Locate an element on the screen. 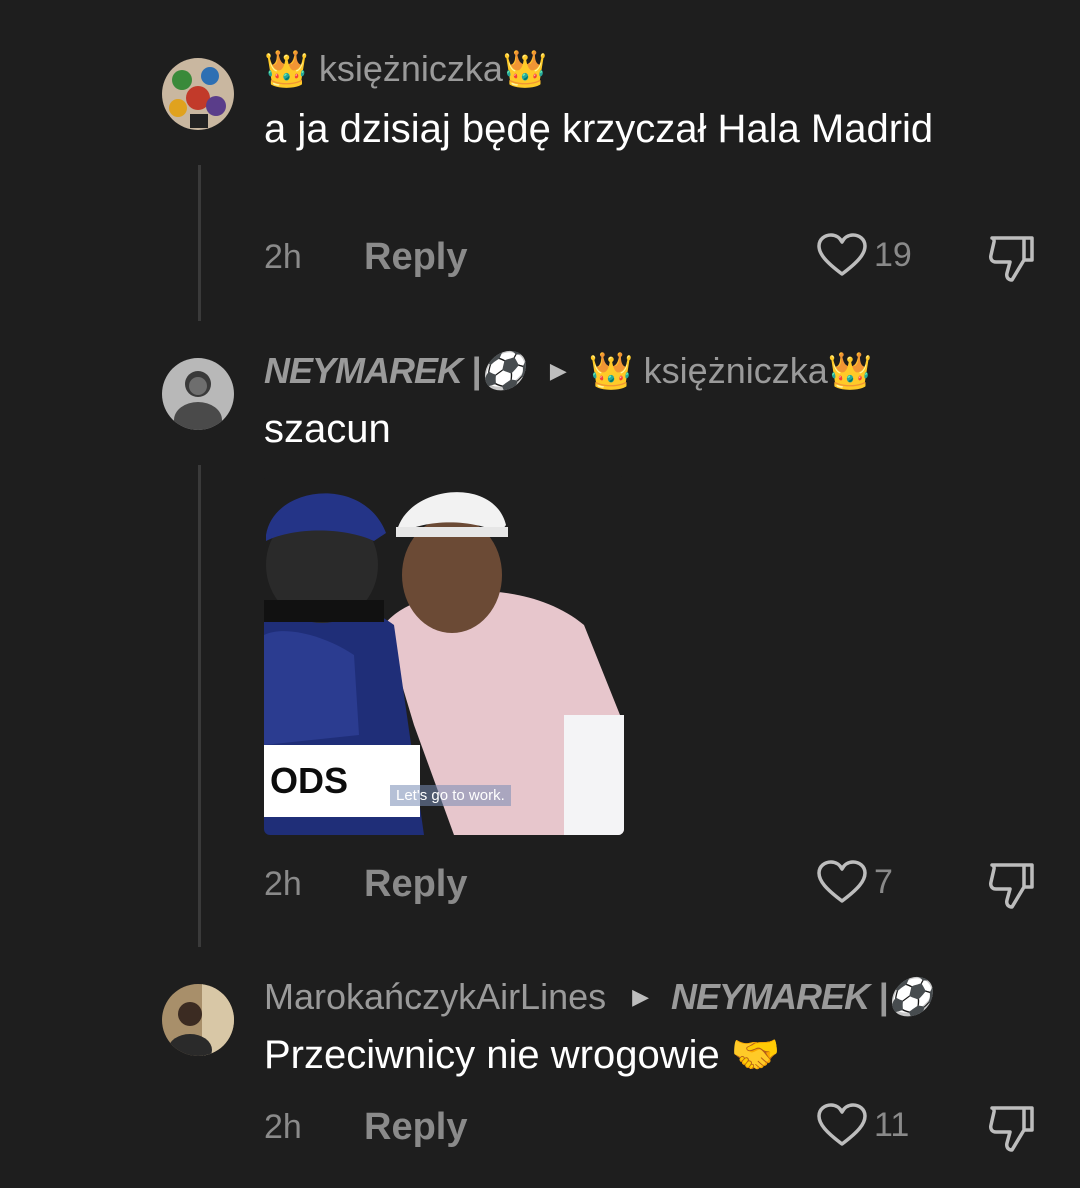 Image resolution: width=1080 pixels, height=1188 pixels. author-name: 👑 księżniczka👑 is located at coordinates (406, 69).